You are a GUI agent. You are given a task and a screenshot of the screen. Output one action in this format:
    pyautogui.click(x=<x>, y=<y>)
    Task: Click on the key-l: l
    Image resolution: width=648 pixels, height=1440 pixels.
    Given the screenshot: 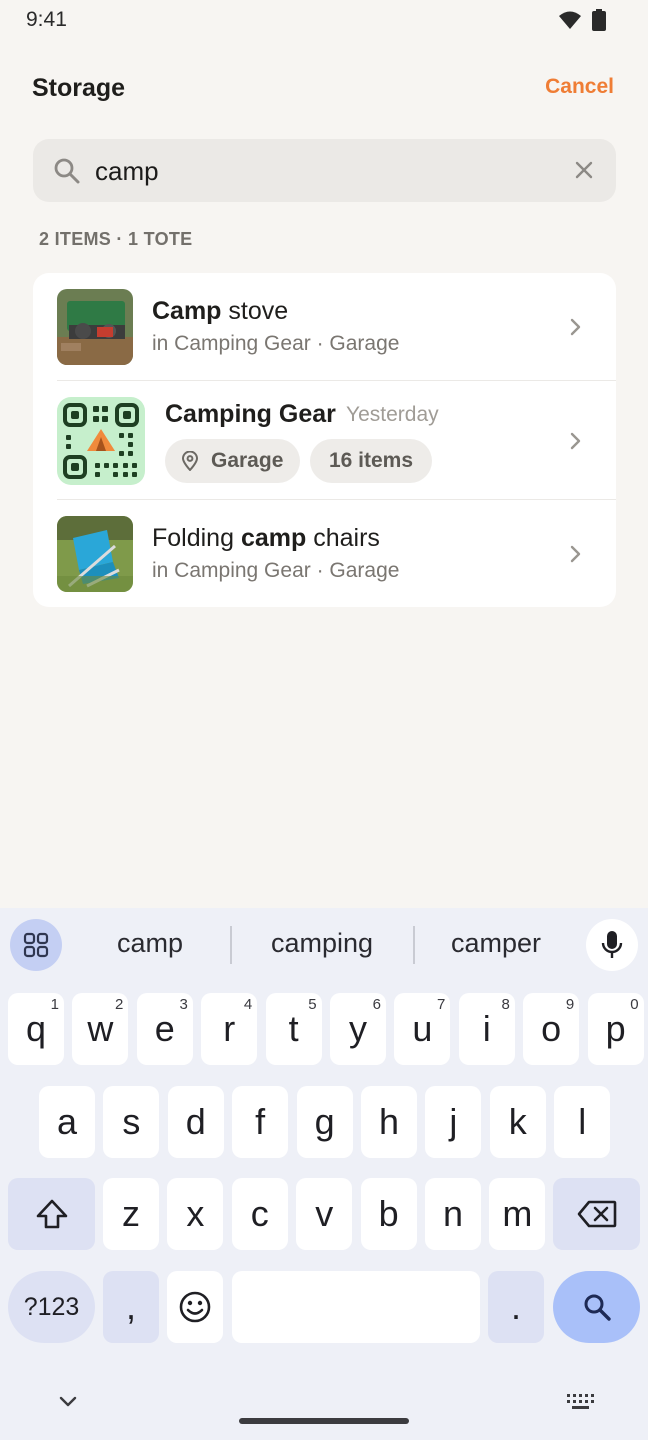 What is the action you would take?
    pyautogui.click(x=582, y=1122)
    